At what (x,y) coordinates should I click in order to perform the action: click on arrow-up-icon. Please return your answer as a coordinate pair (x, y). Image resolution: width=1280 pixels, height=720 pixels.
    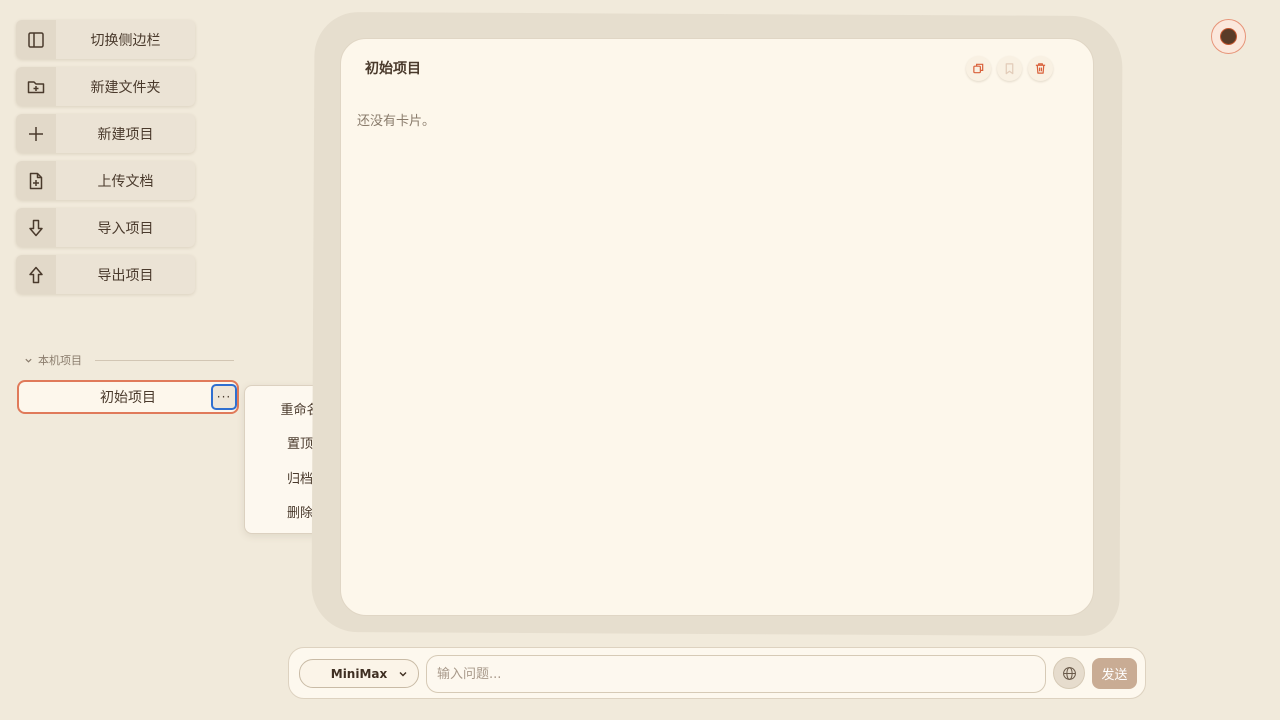
    Looking at the image, I should click on (36, 274).